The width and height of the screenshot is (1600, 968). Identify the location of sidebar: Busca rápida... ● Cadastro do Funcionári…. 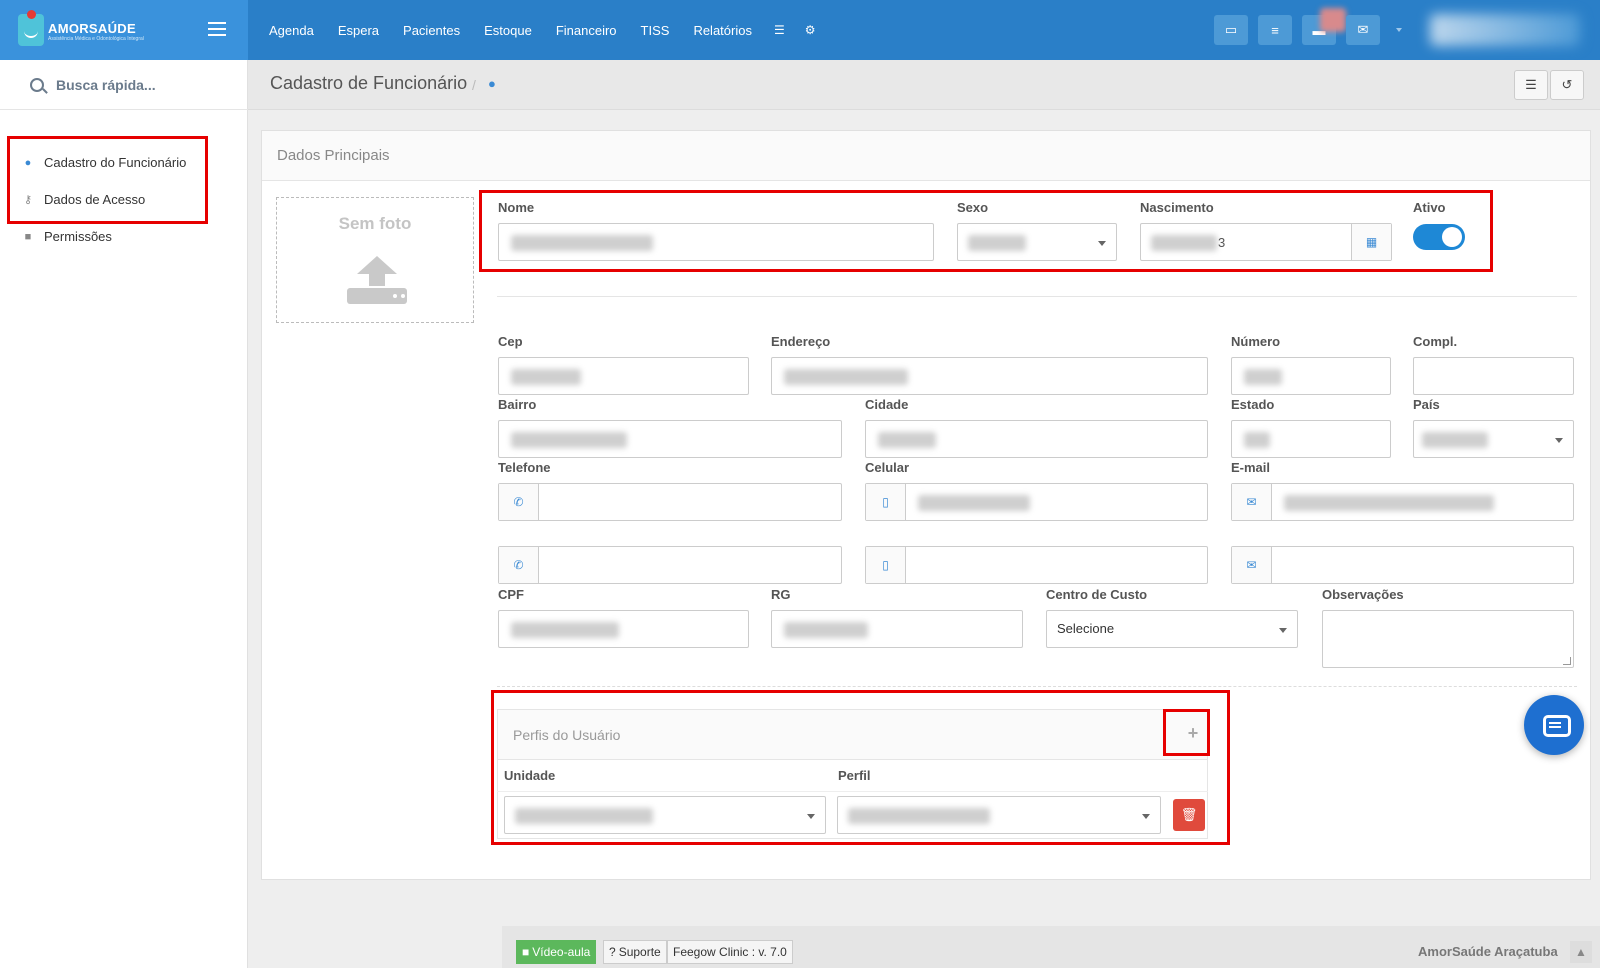
(124, 514).